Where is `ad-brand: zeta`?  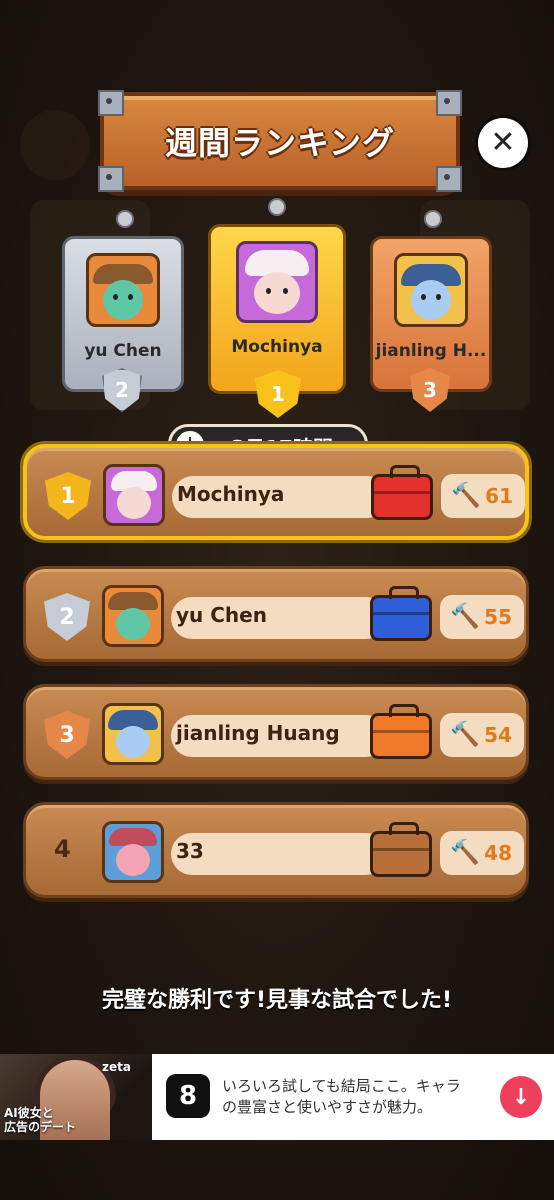
ad-brand: zeta is located at coordinates (116, 1067).